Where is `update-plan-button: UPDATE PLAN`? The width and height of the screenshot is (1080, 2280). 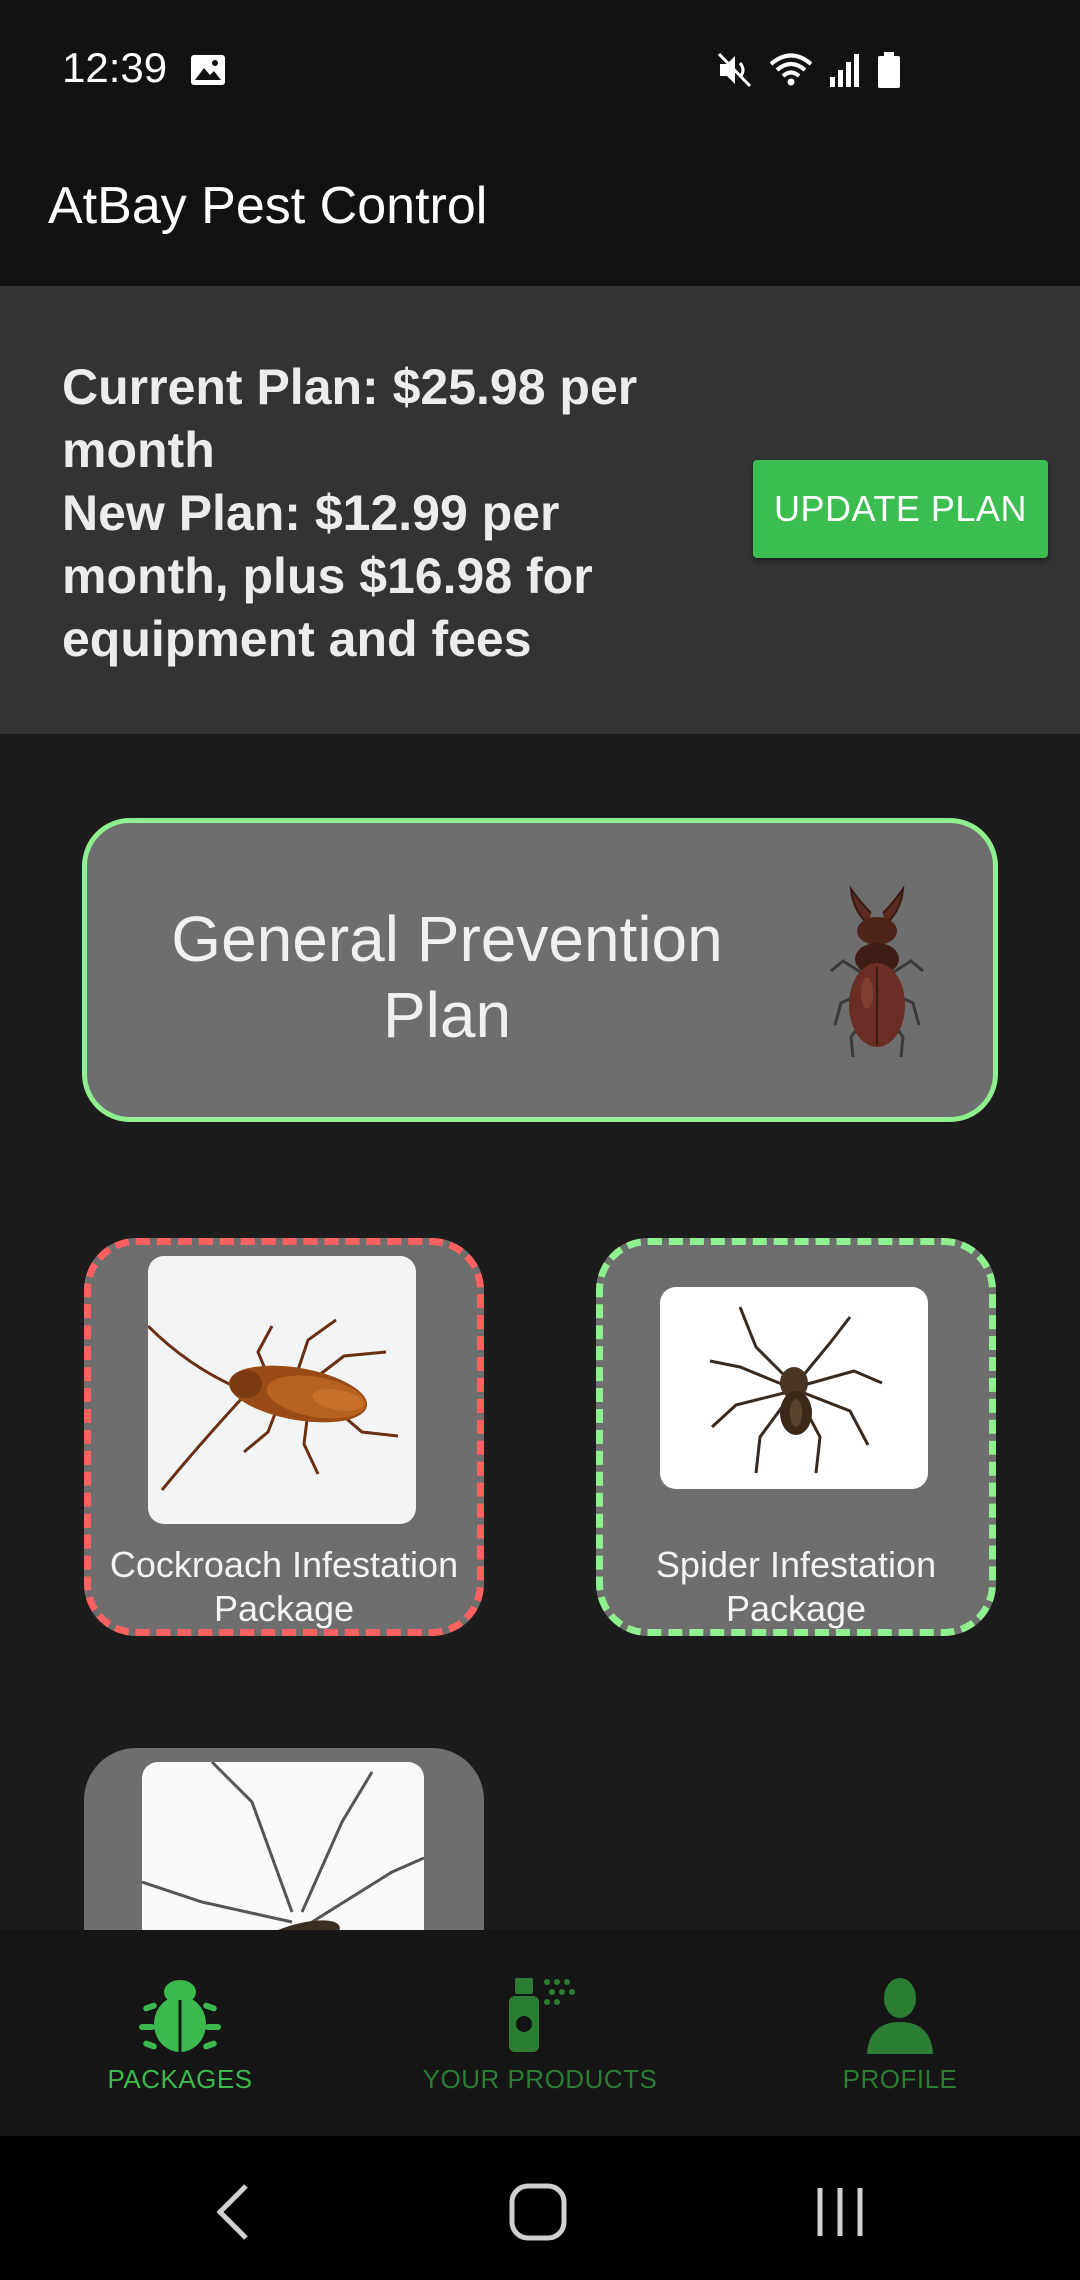 update-plan-button: UPDATE PLAN is located at coordinates (900, 509).